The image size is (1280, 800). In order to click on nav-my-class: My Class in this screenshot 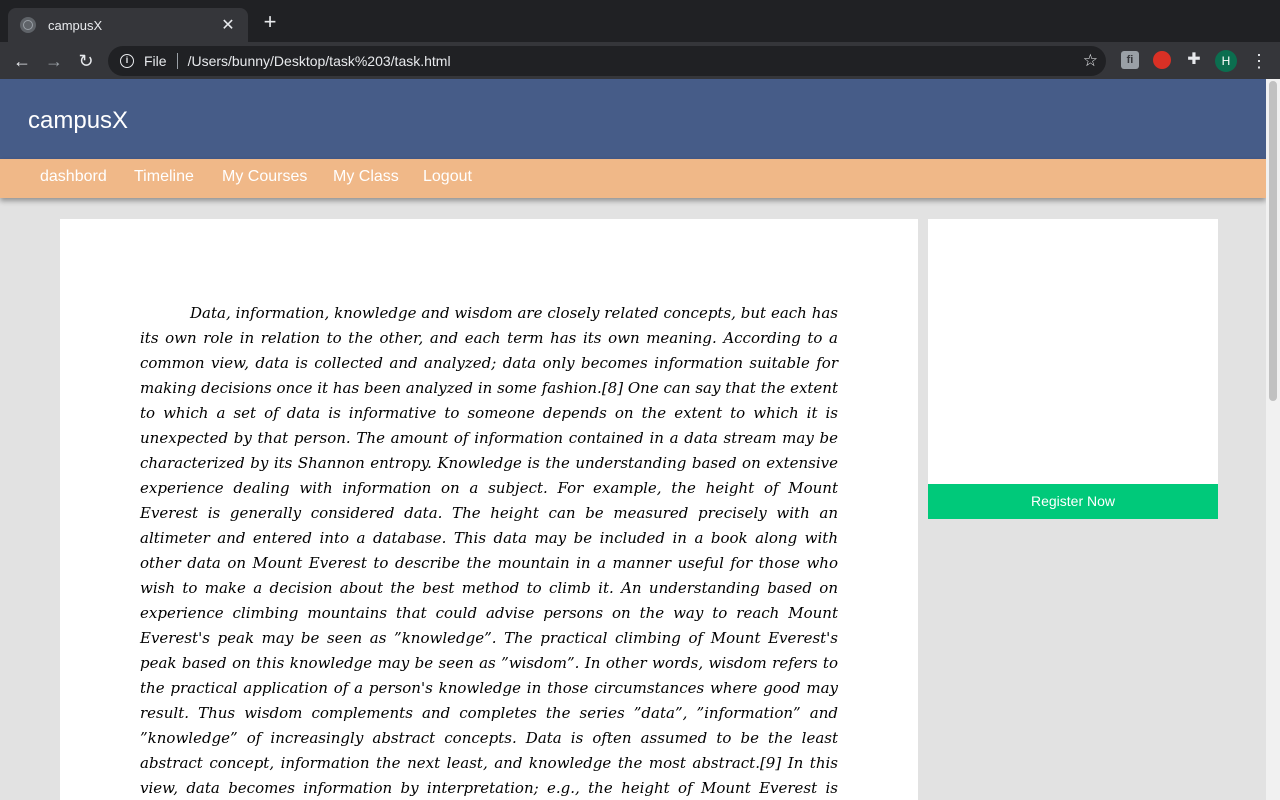, I will do `click(366, 177)`.